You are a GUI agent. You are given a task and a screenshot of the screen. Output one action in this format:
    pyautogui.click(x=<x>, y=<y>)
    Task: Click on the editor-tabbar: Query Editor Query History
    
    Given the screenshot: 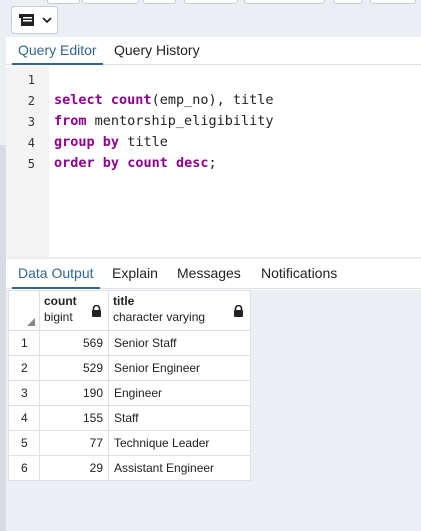 What is the action you would take?
    pyautogui.click(x=213, y=51)
    